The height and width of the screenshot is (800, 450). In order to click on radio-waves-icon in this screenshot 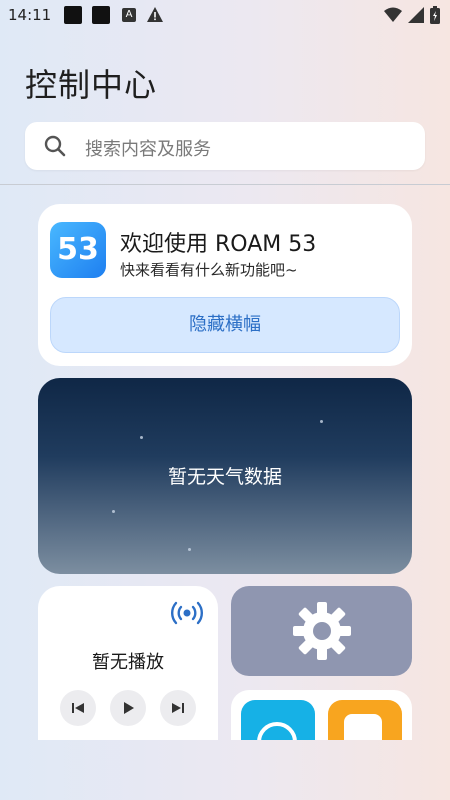, I will do `click(187, 613)`.